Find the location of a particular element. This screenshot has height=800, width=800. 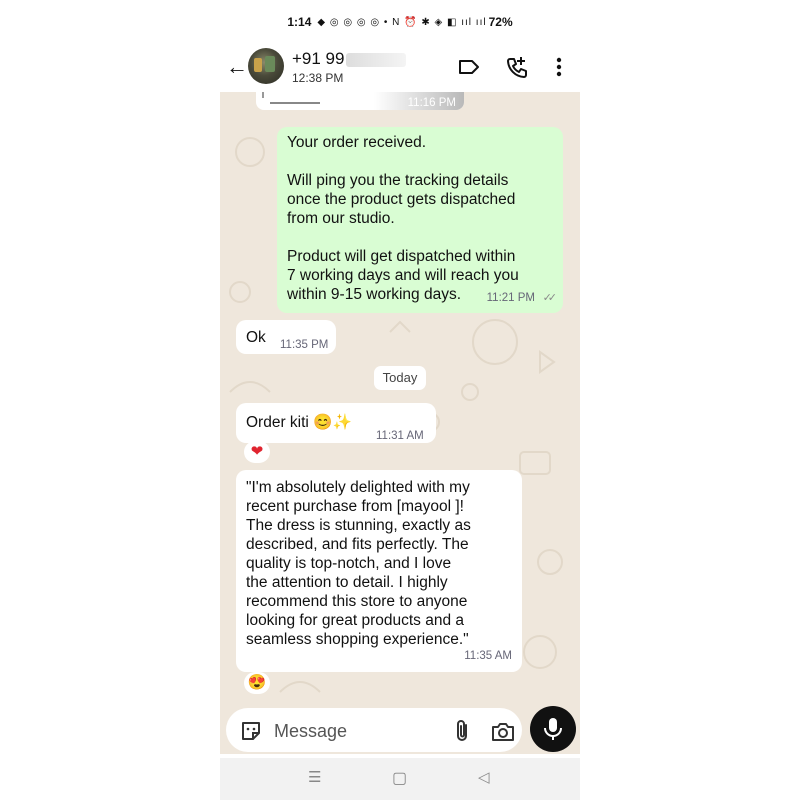

message-line: recent purchase from [mayool ]! is located at coordinates (355, 506).